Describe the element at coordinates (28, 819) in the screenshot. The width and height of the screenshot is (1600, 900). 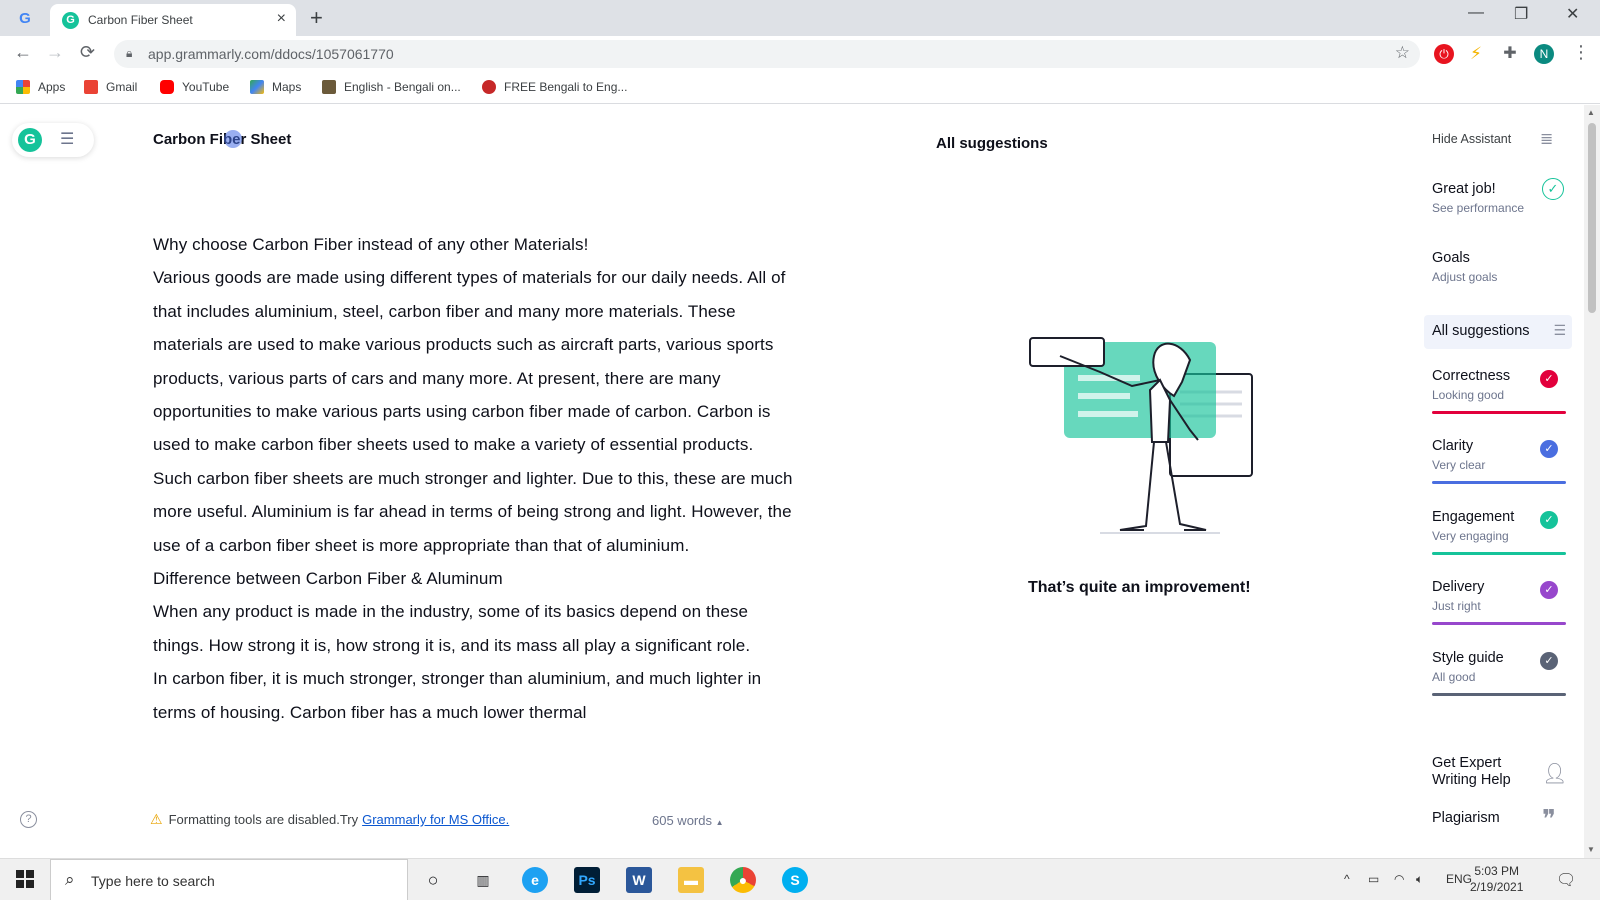
I see `help-icon: ?` at that location.